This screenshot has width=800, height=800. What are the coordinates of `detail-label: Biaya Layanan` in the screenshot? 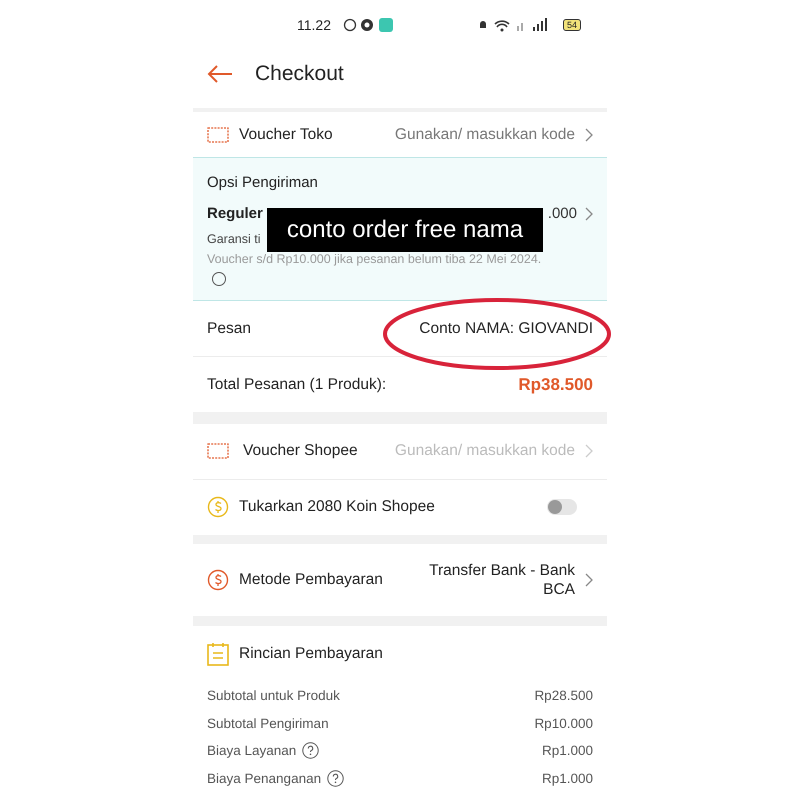 It's located at (251, 750).